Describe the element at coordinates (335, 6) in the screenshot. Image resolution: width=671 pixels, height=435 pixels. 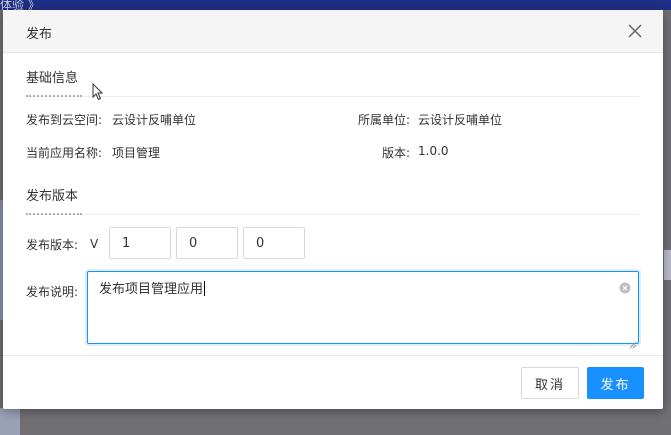
I see `background-topbar: 体验 》` at that location.